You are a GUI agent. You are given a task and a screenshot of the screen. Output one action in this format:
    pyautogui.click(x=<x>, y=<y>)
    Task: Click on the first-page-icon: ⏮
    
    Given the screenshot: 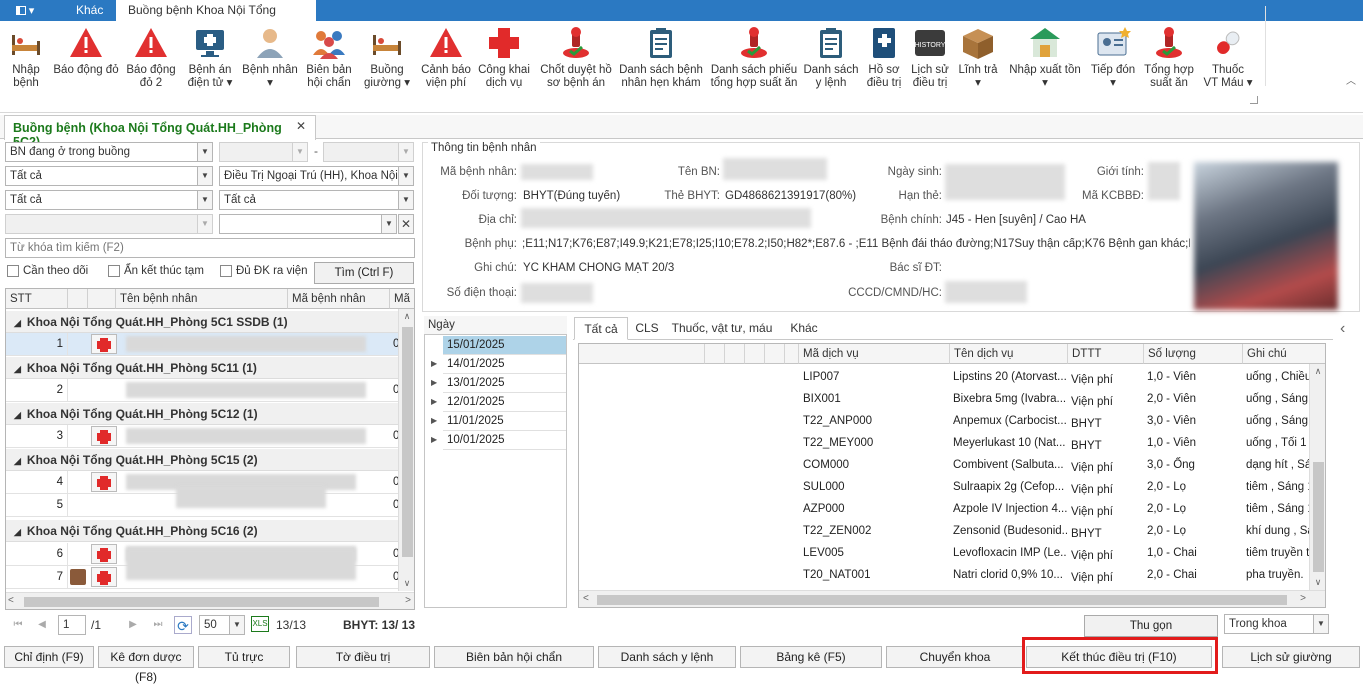 What is the action you would take?
    pyautogui.click(x=18, y=625)
    